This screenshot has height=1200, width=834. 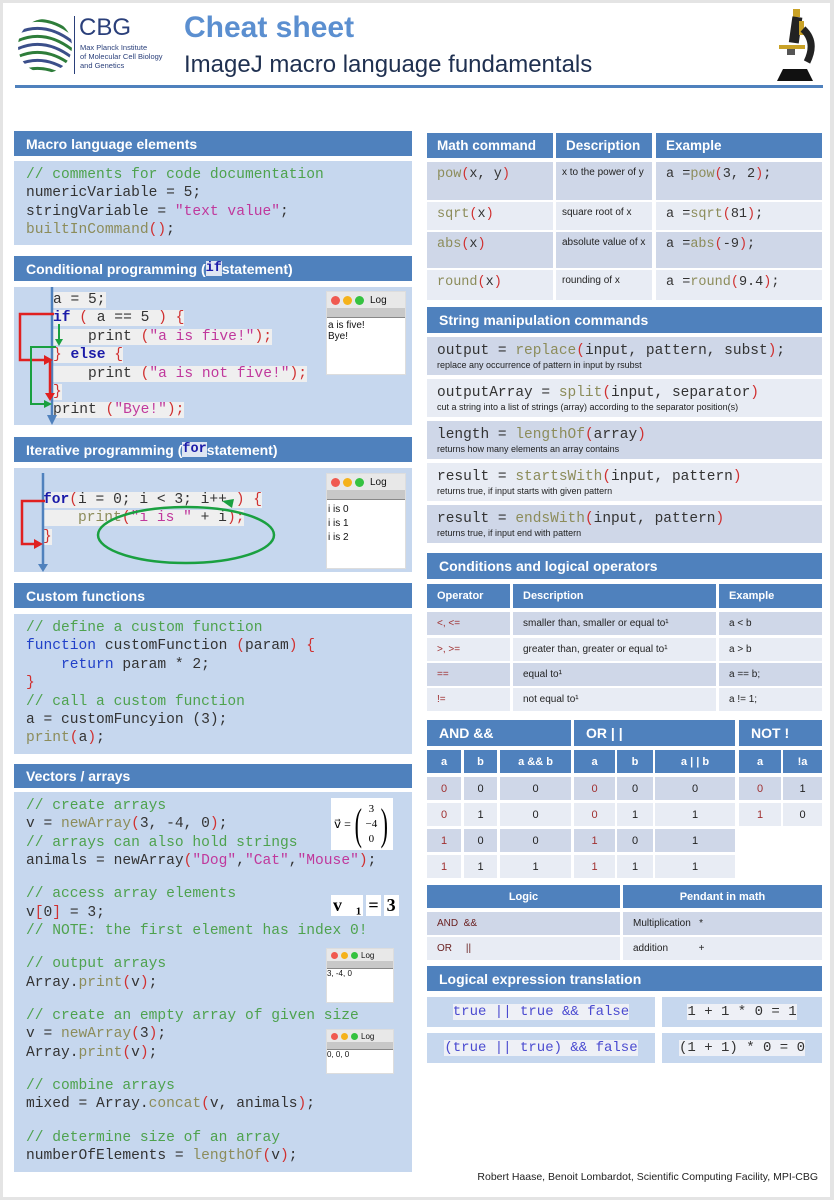 What do you see at coordinates (614, 699) in the screenshot?
I see `operator-cell: not equal to¹` at bounding box center [614, 699].